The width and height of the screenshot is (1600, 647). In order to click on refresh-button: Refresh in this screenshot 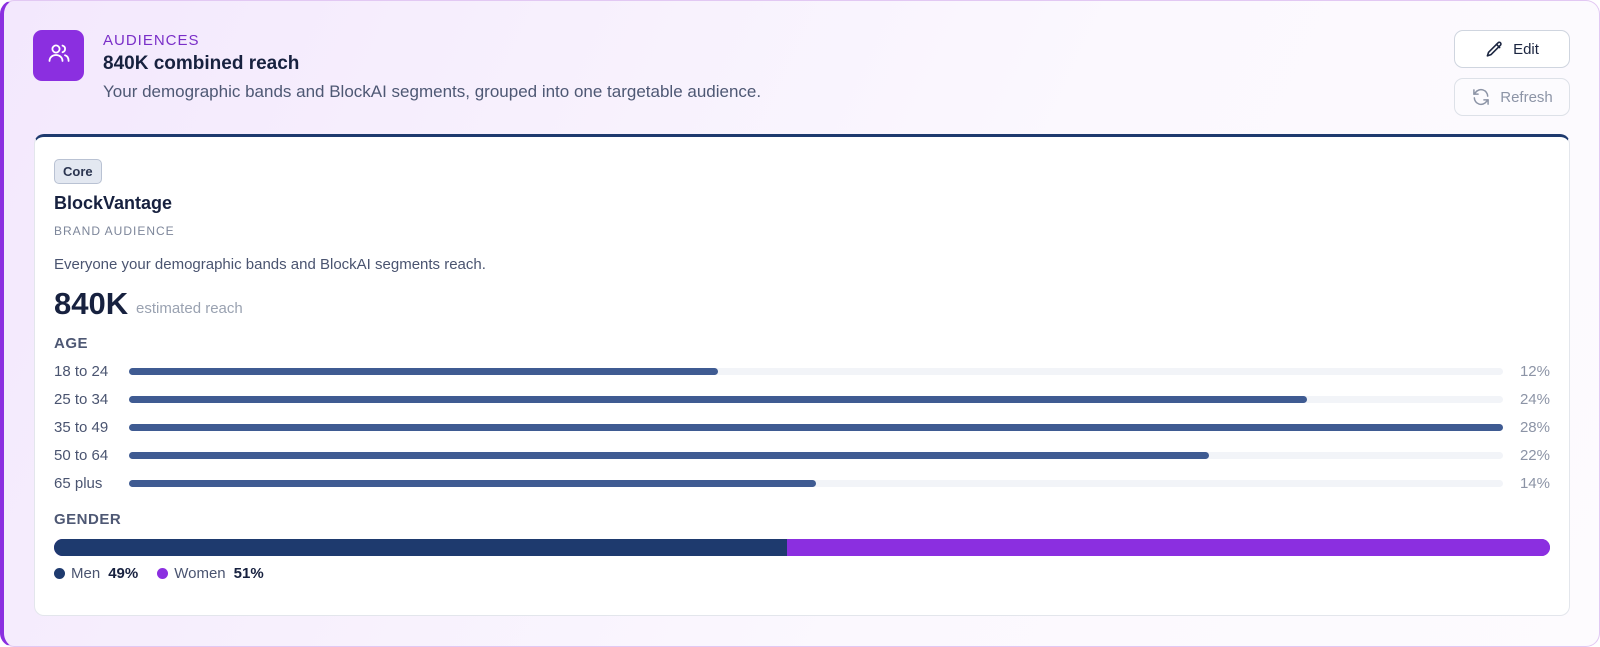, I will do `click(1512, 97)`.